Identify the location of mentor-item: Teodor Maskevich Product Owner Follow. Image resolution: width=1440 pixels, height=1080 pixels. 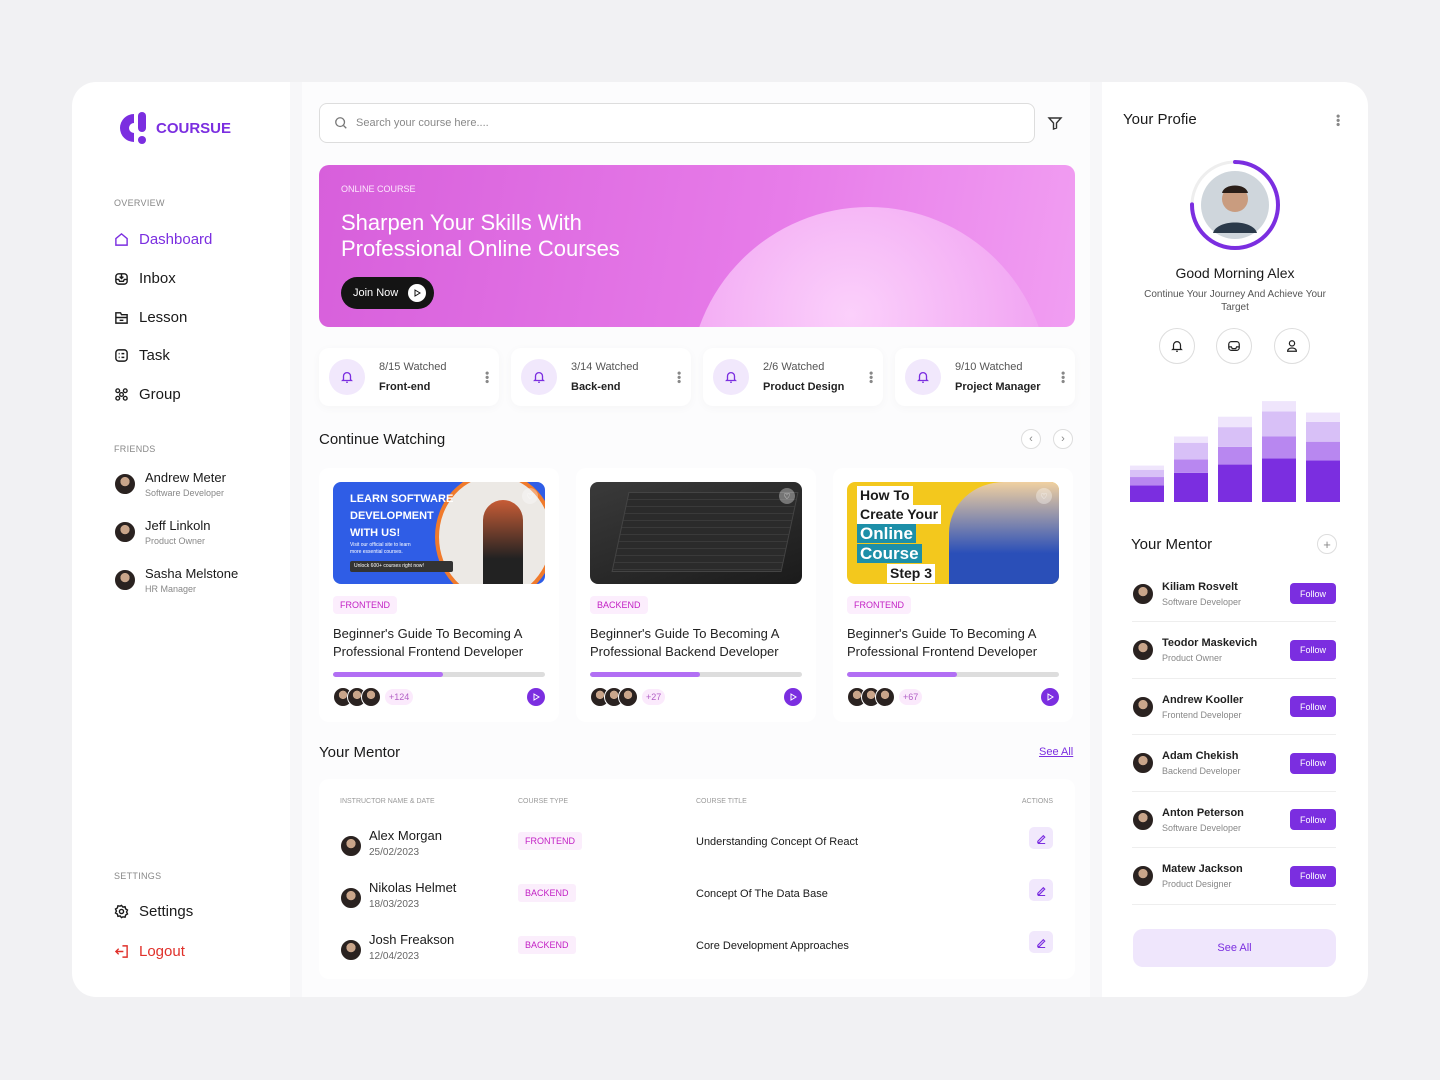
(1234, 651).